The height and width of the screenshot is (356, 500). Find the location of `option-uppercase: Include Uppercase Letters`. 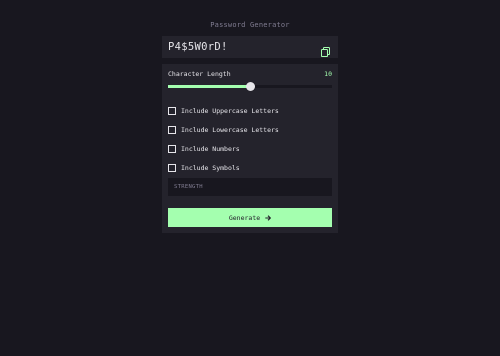

option-uppercase: Include Uppercase Letters is located at coordinates (223, 110).